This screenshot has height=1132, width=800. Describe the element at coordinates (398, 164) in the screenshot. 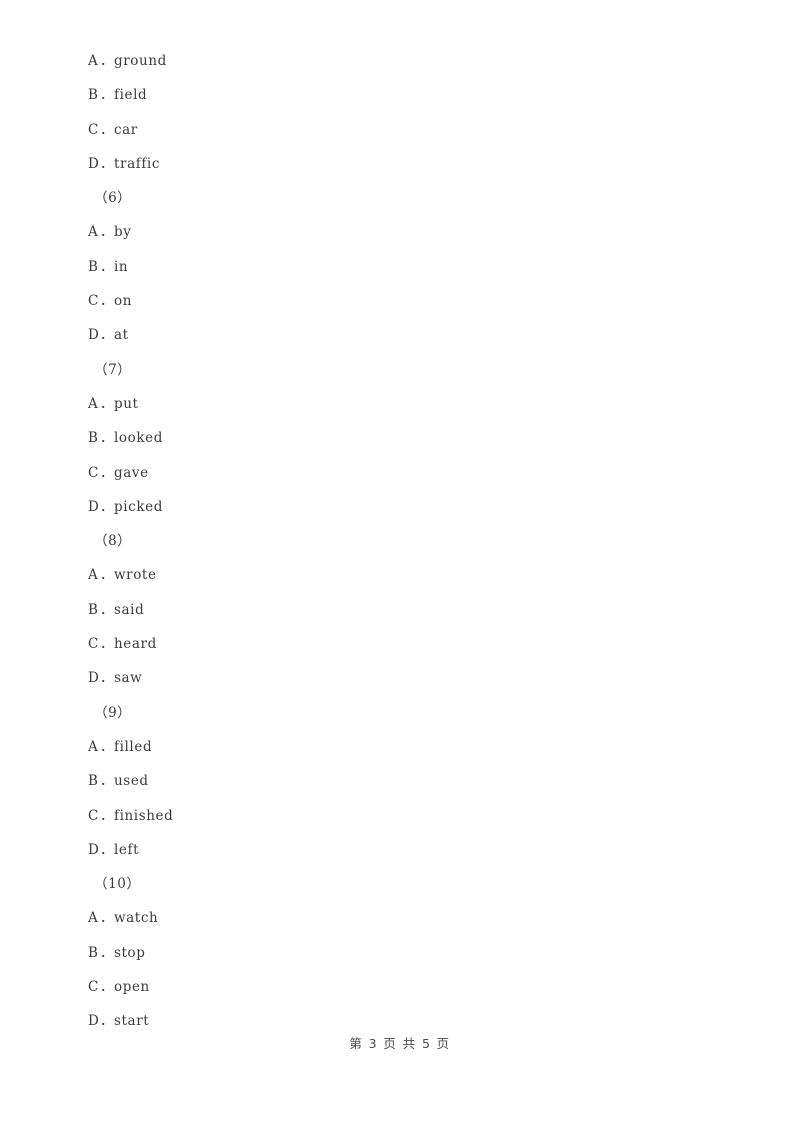

I see `option-row: D．traffic` at that location.